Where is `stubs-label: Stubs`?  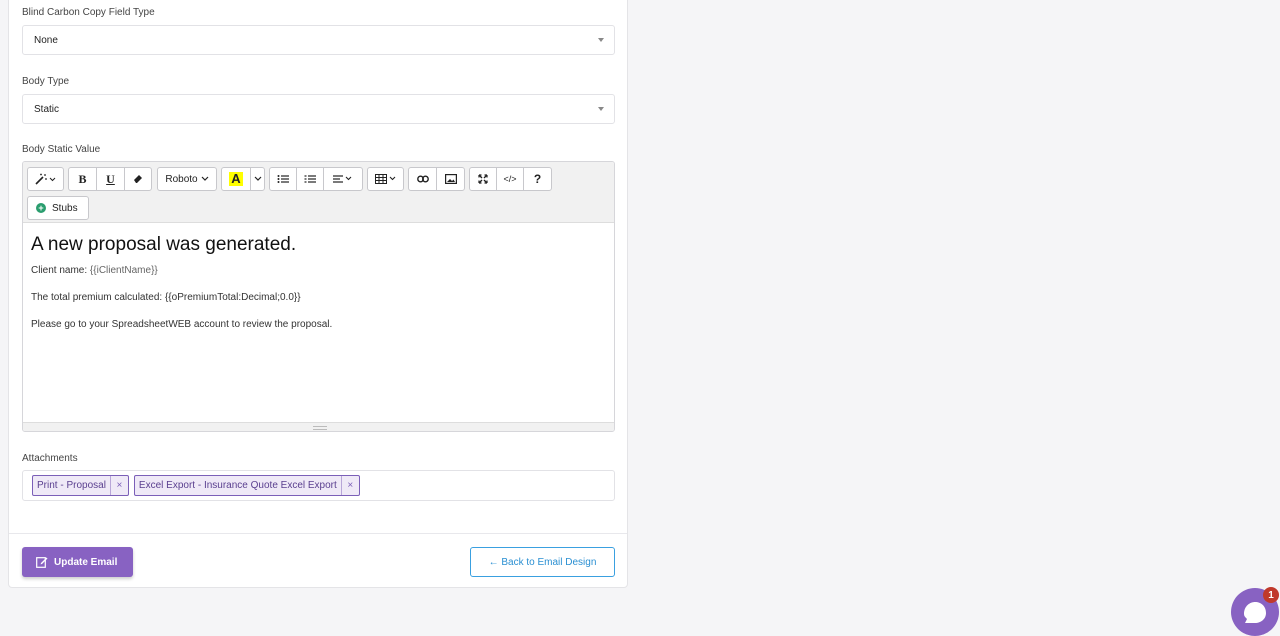
stubs-label: Stubs is located at coordinates (65, 208).